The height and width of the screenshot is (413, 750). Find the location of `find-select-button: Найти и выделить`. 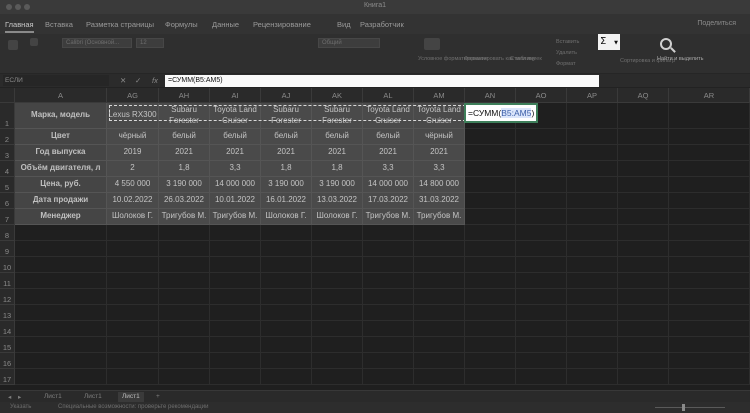

find-select-button: Найти и выделить is located at coordinates (680, 59).